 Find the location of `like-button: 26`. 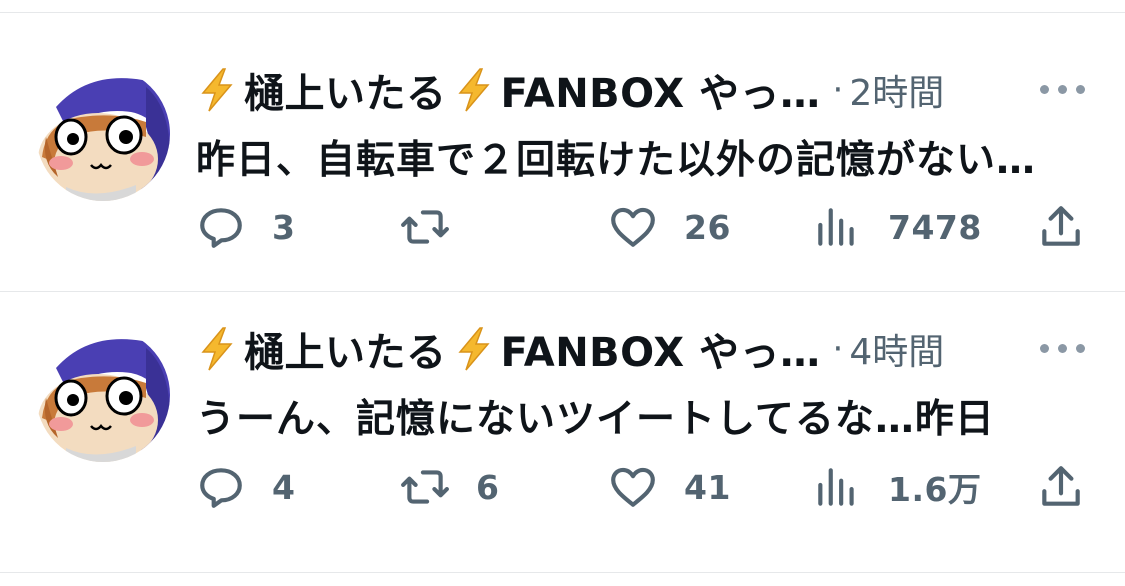

like-button: 26 is located at coordinates (669, 227).